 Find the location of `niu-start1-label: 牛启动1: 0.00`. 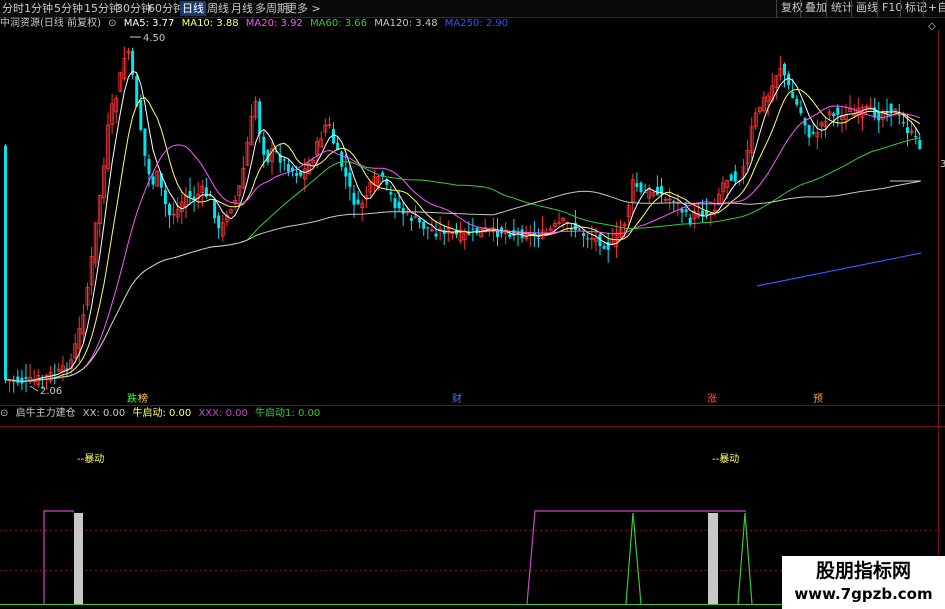

niu-start1-label: 牛启动1: 0.00 is located at coordinates (288, 413).